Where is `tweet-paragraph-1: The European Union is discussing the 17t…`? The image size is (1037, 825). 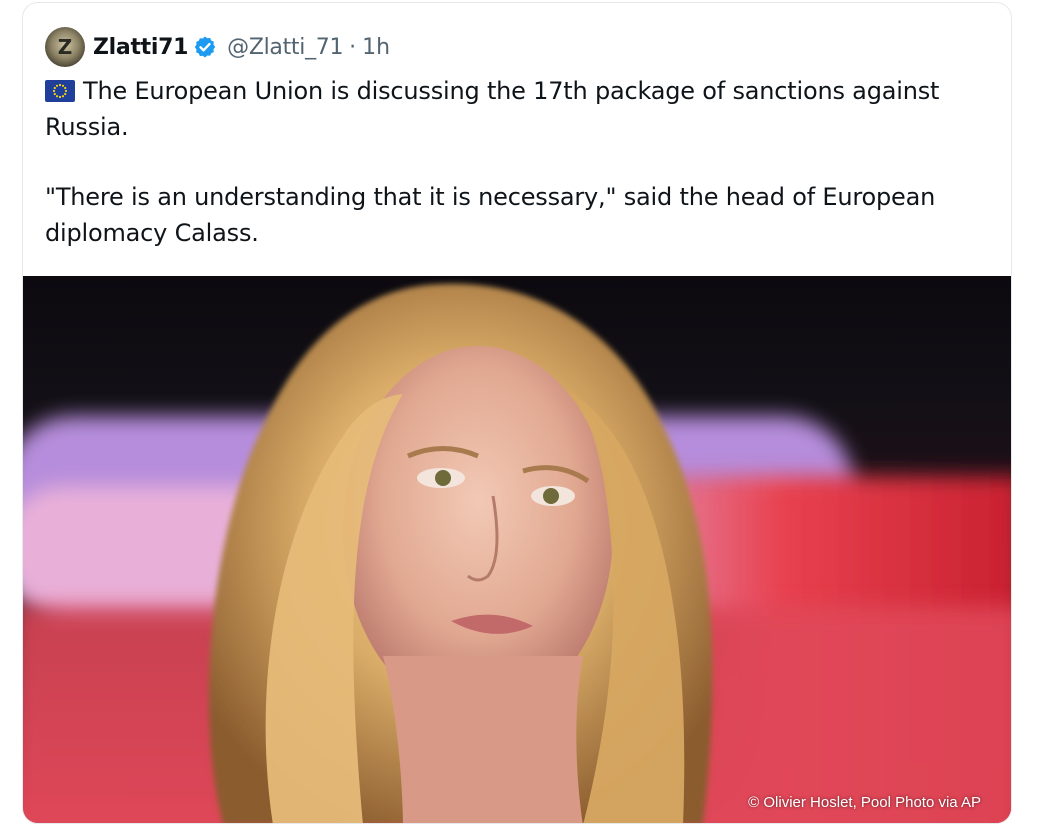 tweet-paragraph-1: The European Union is discussing the 17t… is located at coordinates (515, 109).